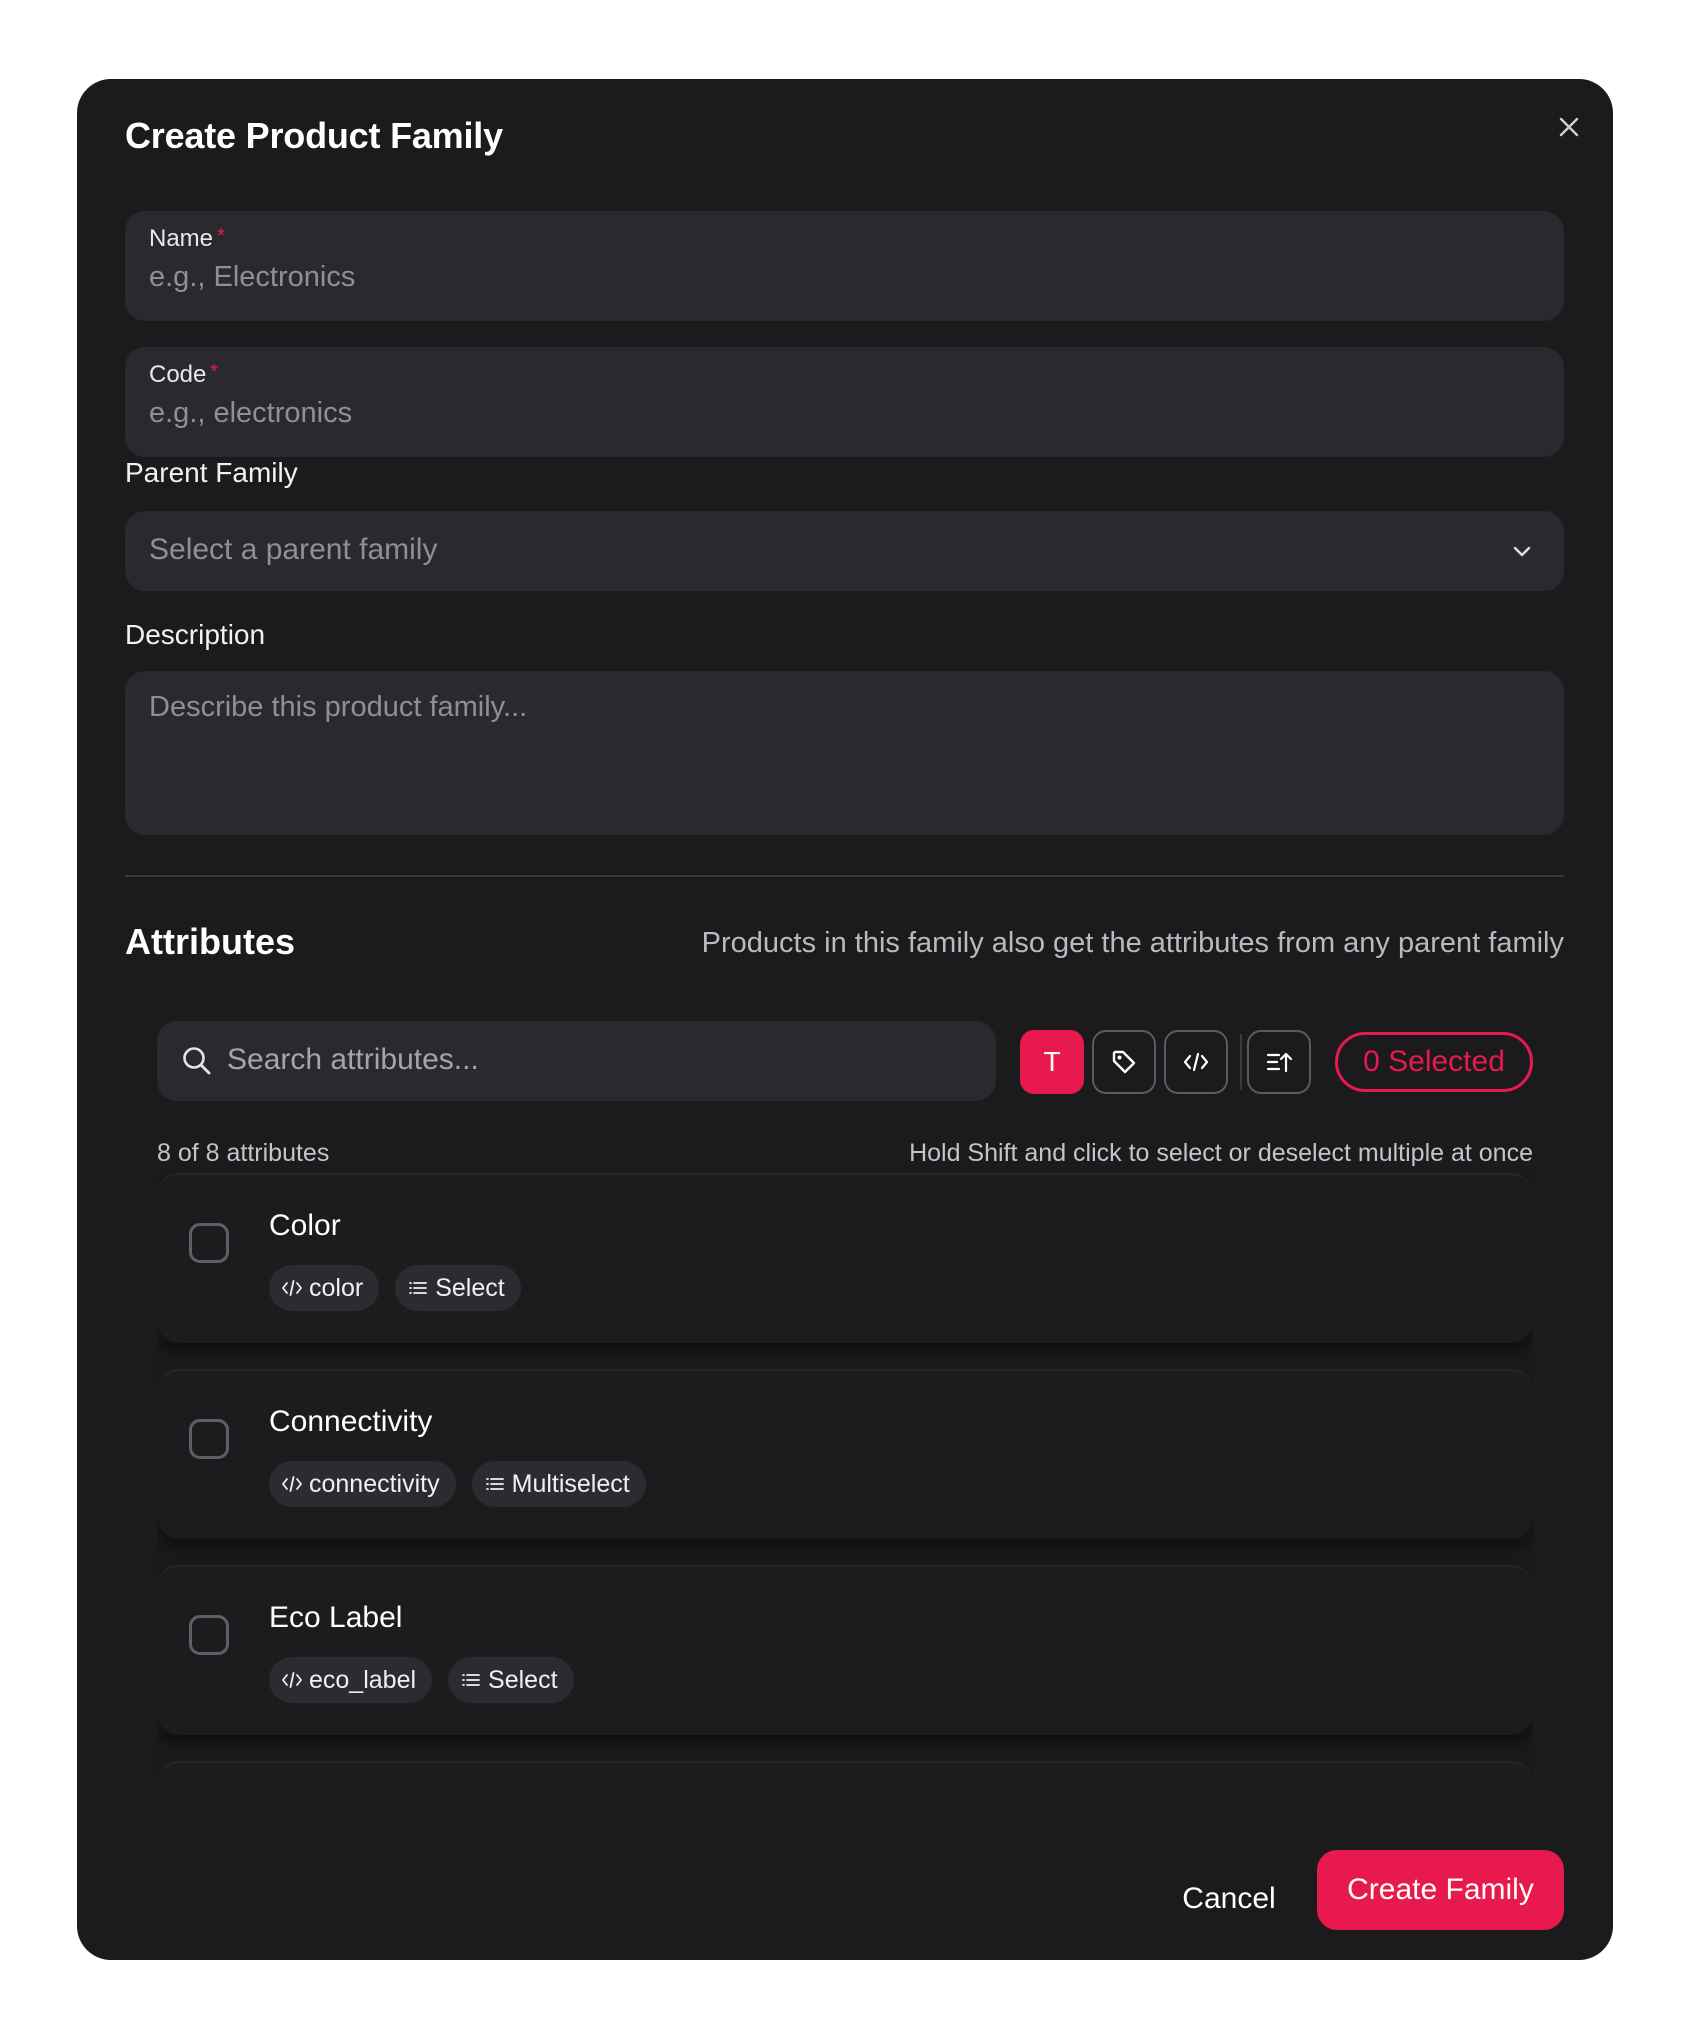  I want to click on attribute-name: Eco Label, so click(336, 1617).